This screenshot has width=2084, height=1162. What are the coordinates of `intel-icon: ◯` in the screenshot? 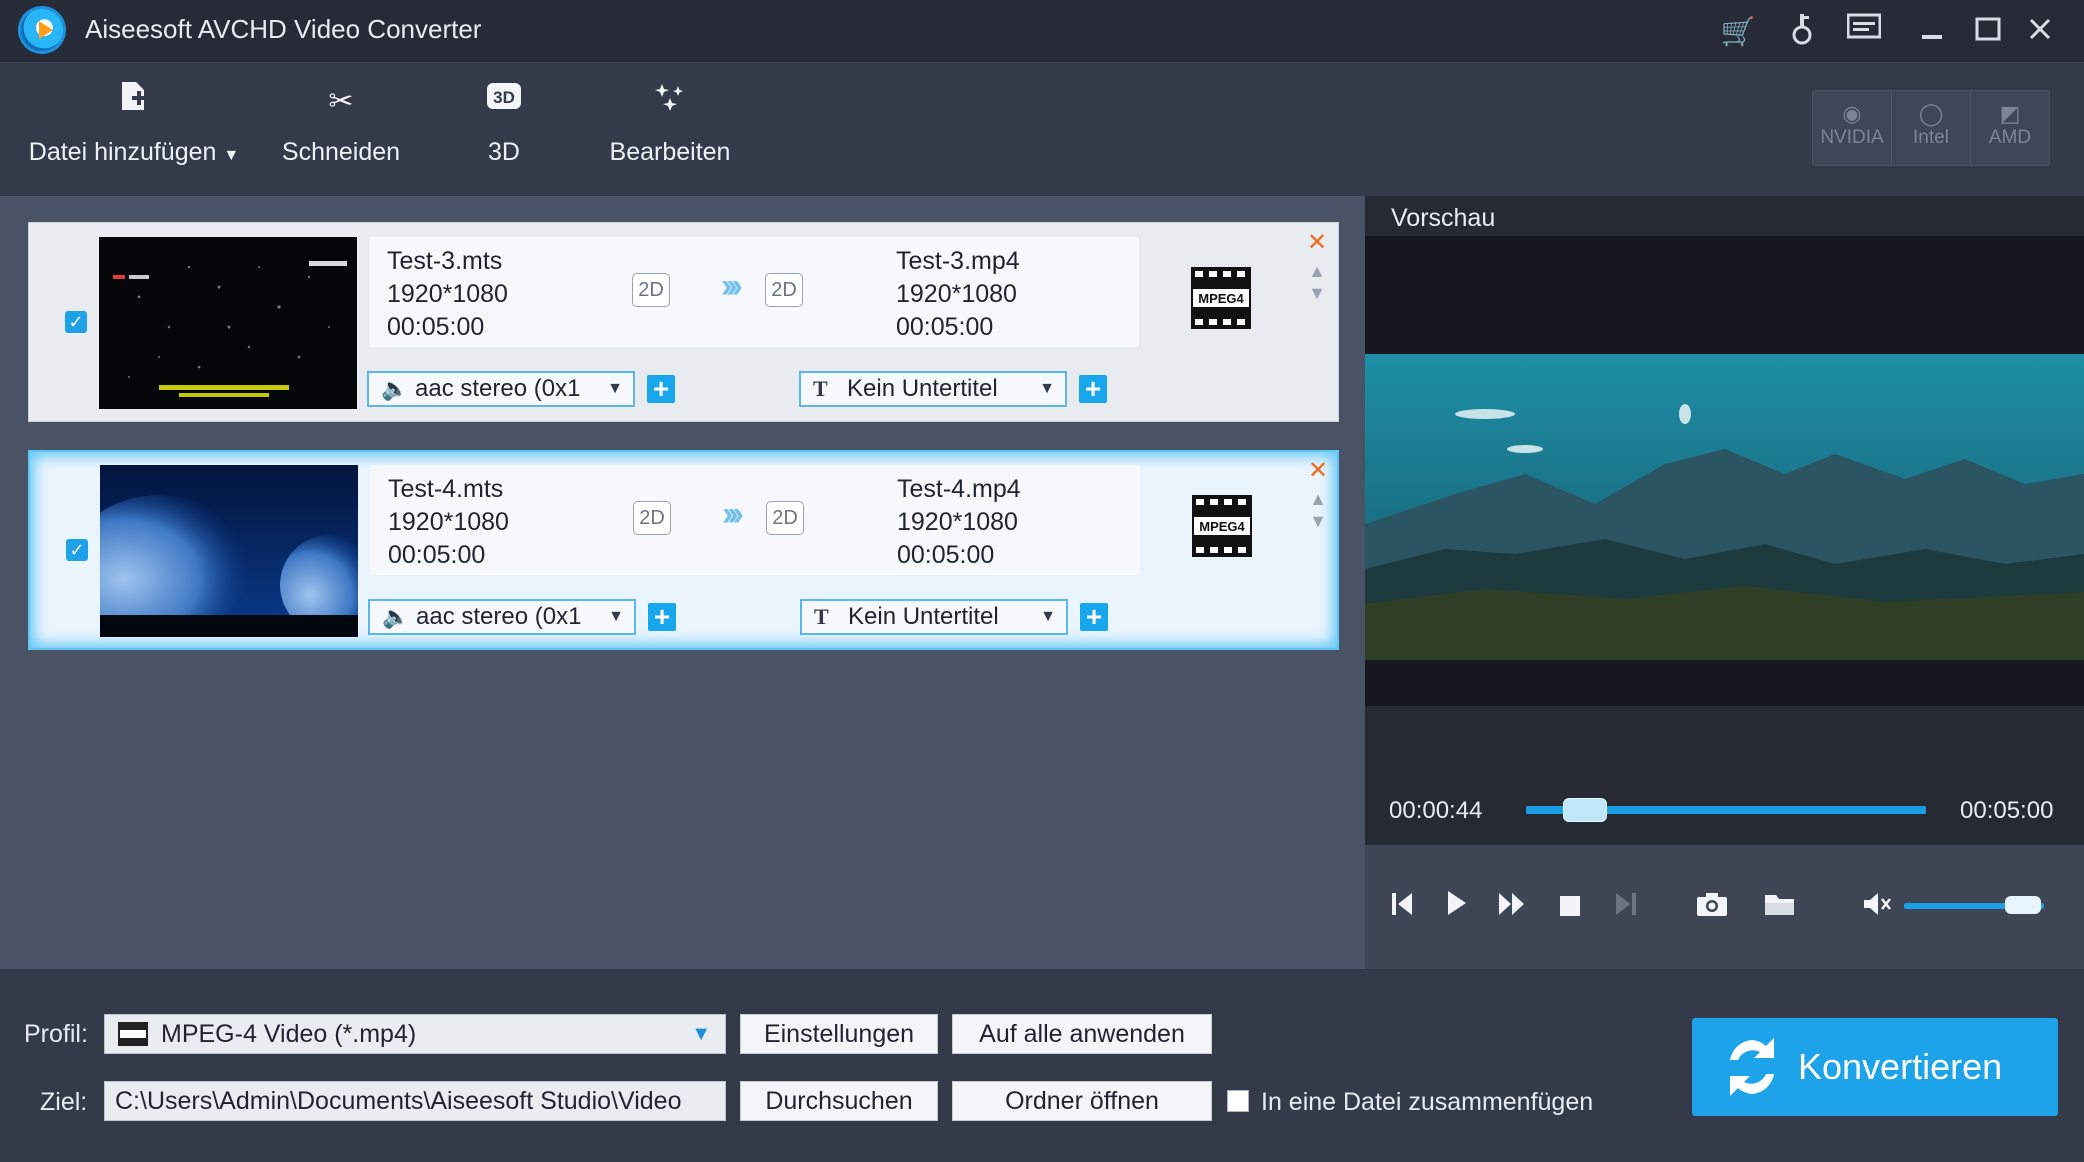 It's located at (1931, 113).